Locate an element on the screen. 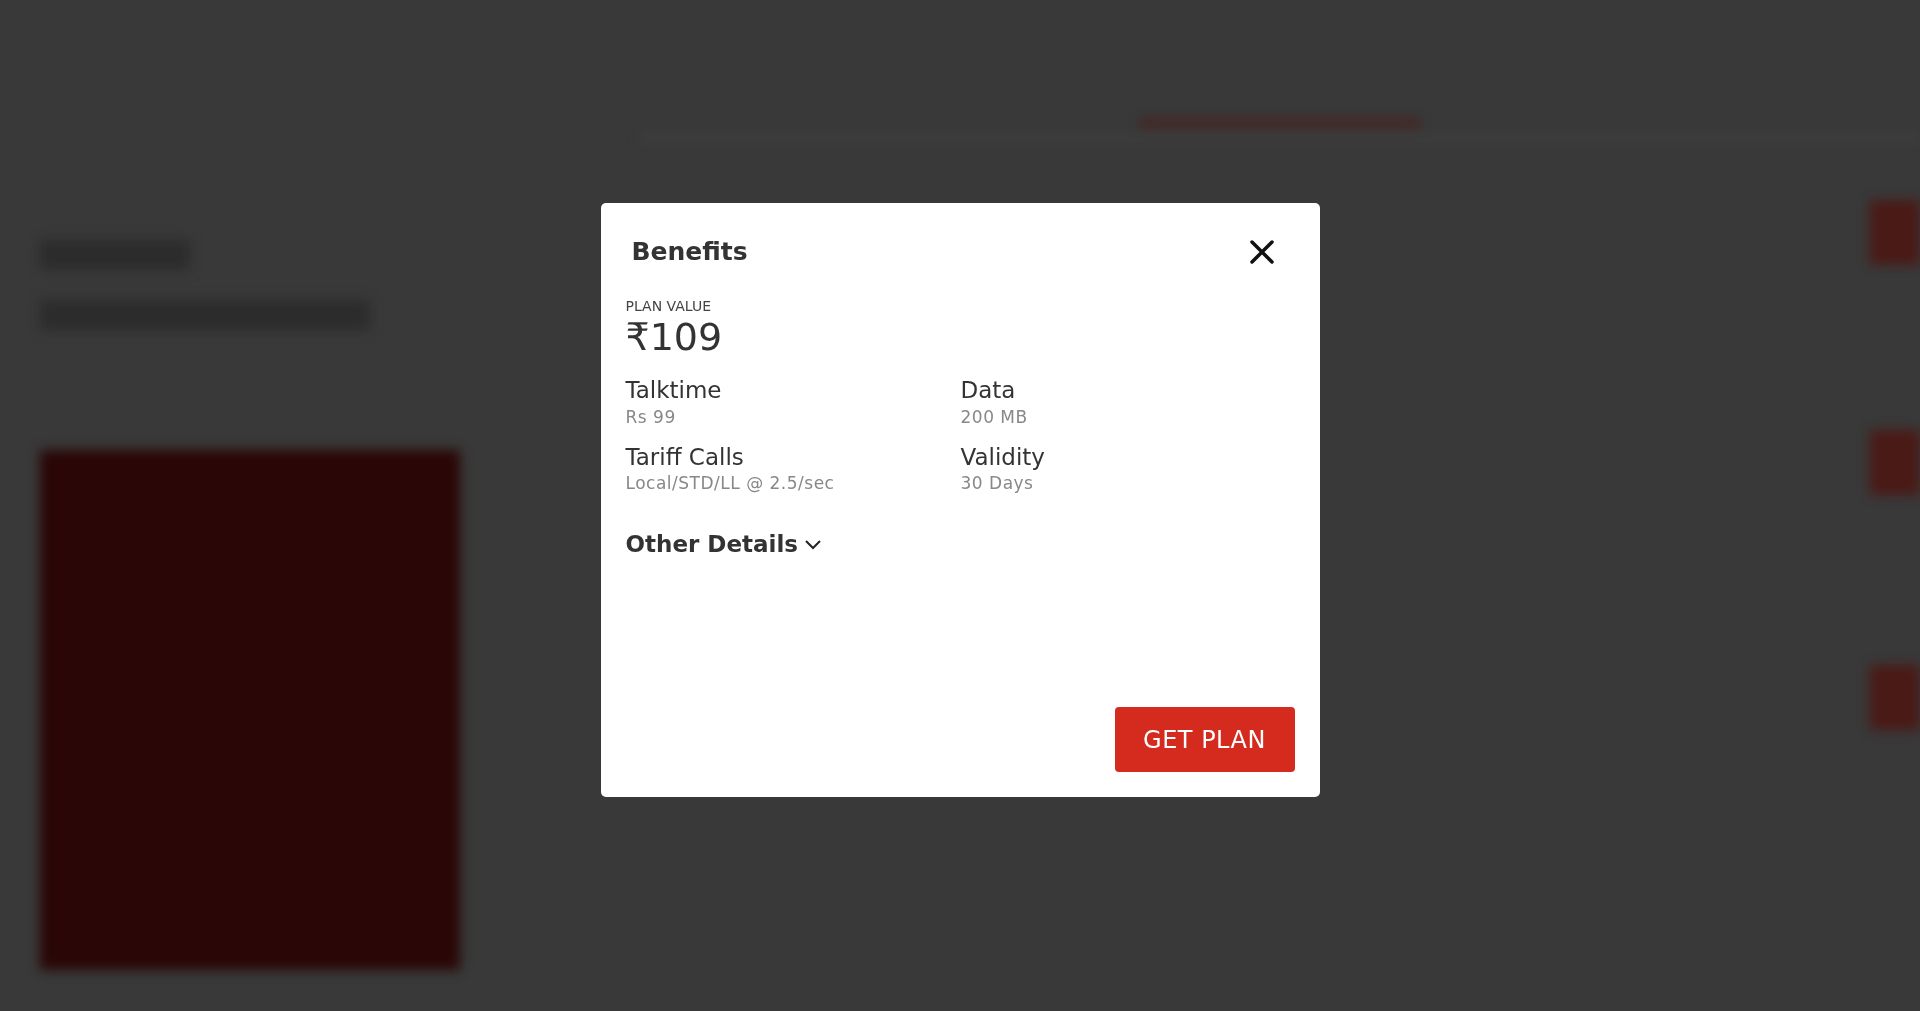  close-icon is located at coordinates (1261, 251).